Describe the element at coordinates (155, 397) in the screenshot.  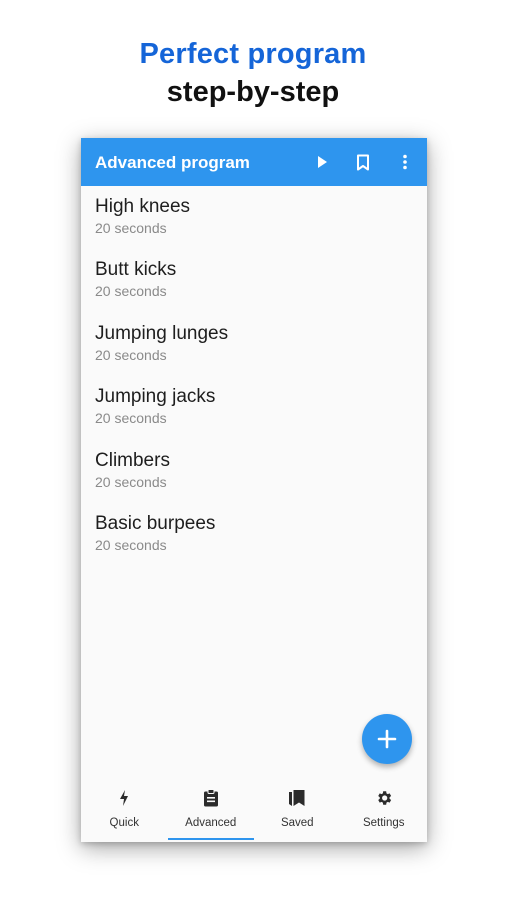
I see `exercise-name: Jumping jacks` at that location.